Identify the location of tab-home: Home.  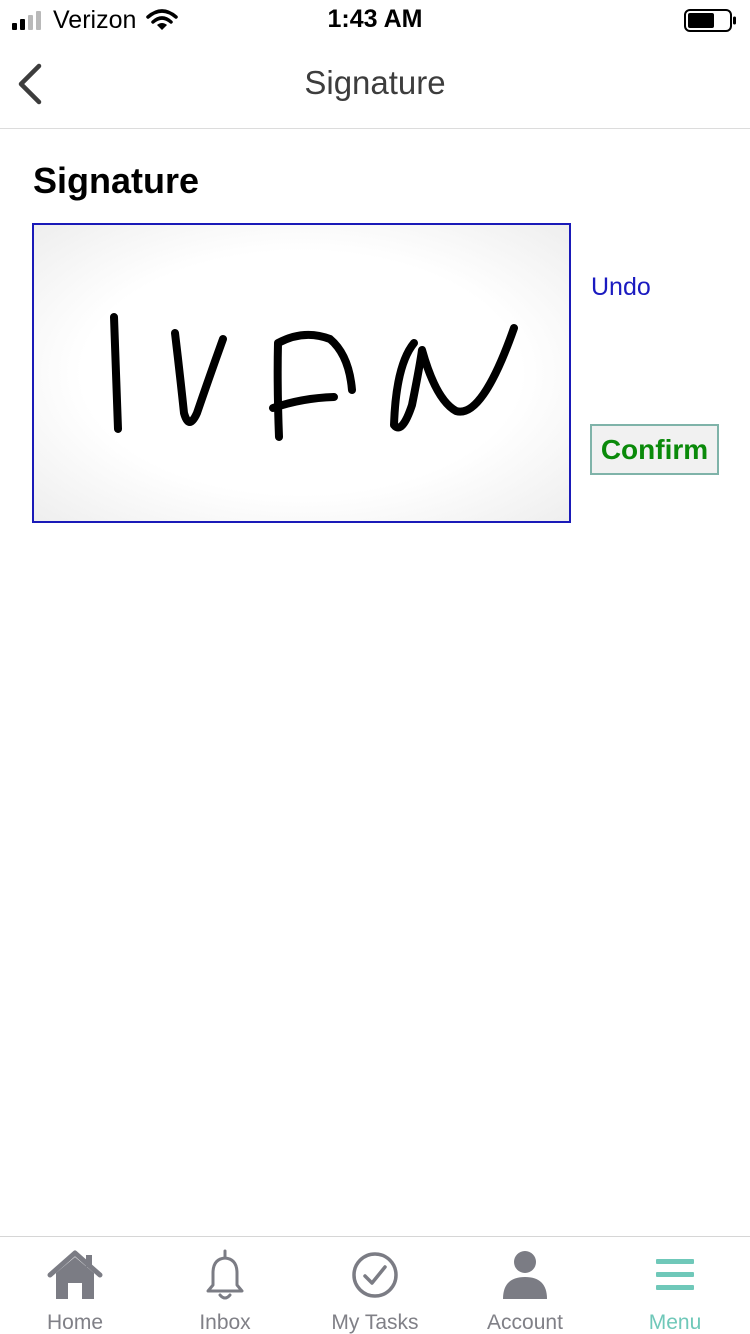
(75, 1285).